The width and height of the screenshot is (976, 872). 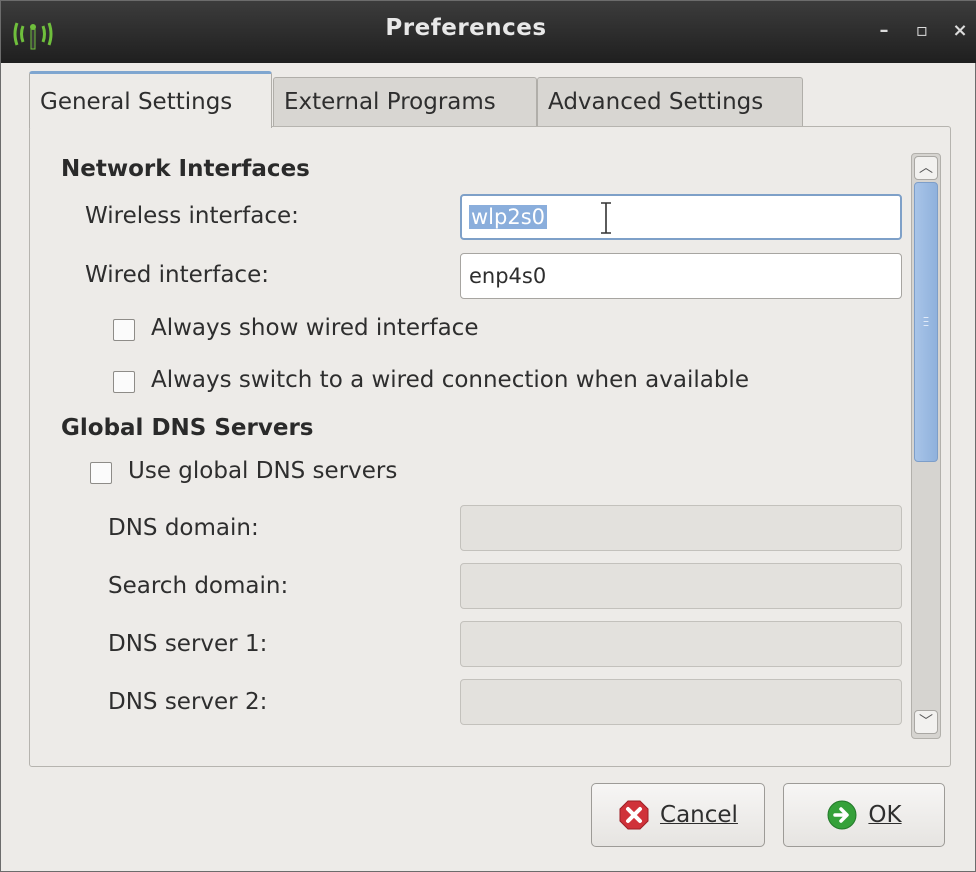 I want to click on maximize-button: ▫, so click(x=922, y=31).